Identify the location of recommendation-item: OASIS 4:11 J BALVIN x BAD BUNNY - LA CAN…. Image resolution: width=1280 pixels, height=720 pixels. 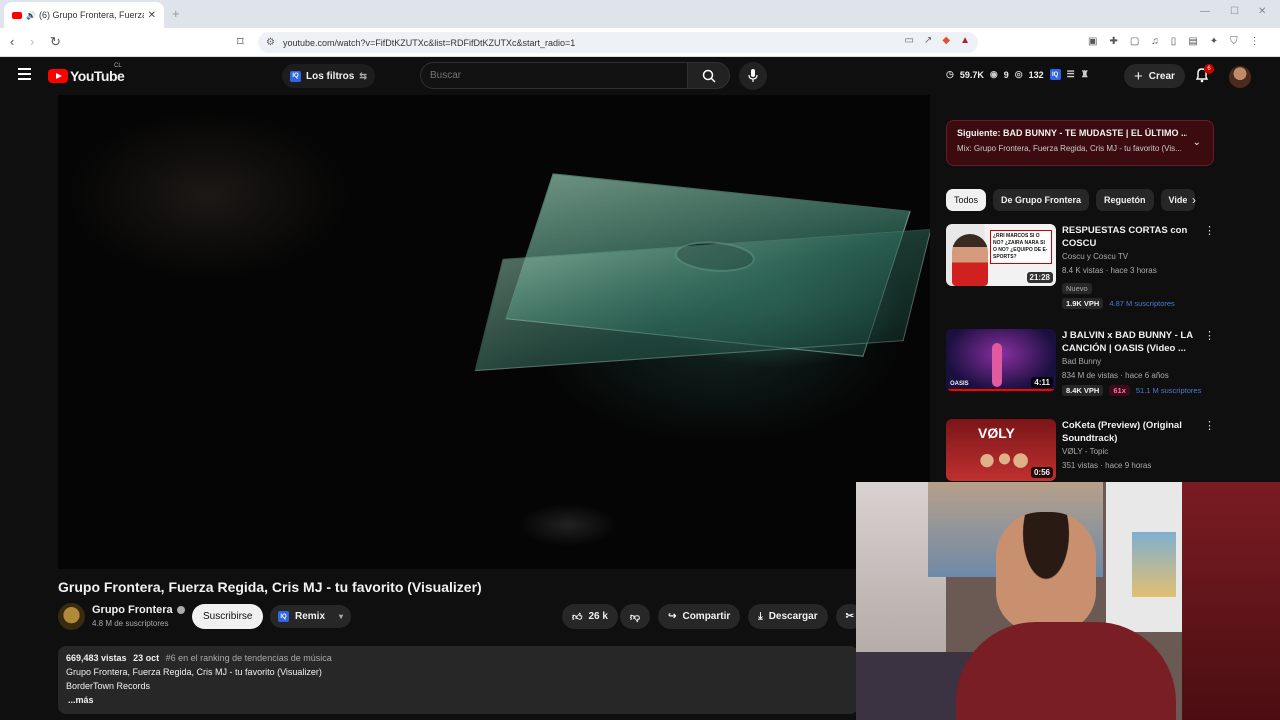
(1080, 372).